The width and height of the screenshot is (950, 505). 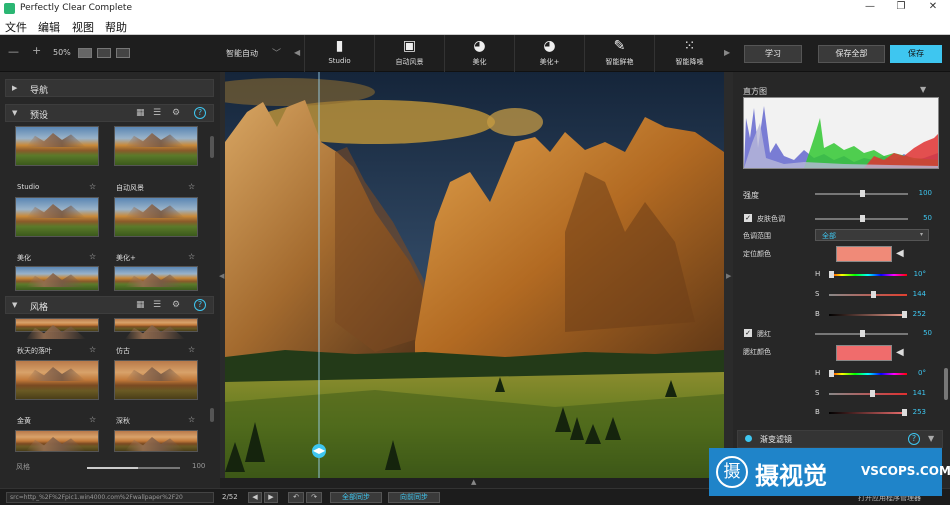 What do you see at coordinates (409, 53) in the screenshot?
I see `tool-auto-landscape: ▣ 自动风景` at bounding box center [409, 53].